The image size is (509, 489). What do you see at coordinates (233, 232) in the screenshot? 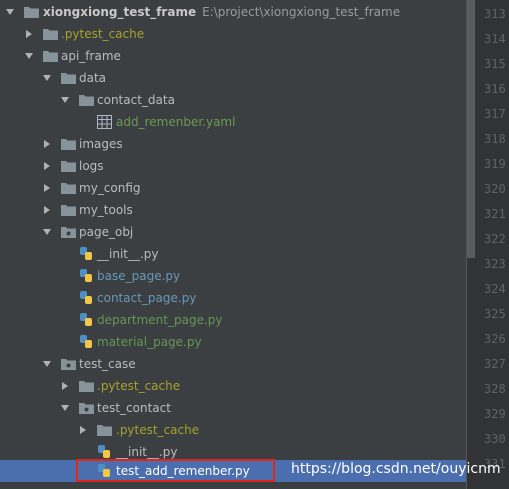
I see `tree-item-page-obj: page_obj` at bounding box center [233, 232].